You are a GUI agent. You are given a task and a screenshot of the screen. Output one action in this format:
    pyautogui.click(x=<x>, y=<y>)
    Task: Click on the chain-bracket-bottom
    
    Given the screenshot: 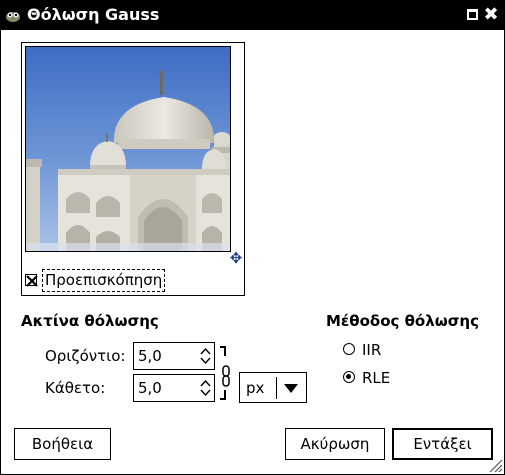 What is the action you would take?
    pyautogui.click(x=223, y=395)
    